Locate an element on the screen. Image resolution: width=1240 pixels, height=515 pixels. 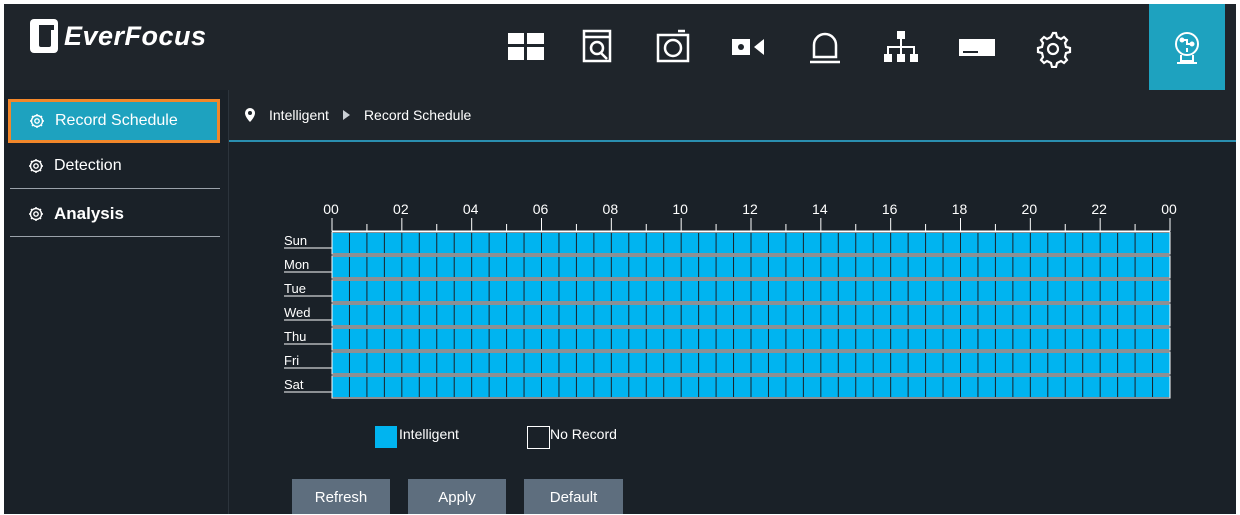
playback-icon is located at coordinates (597, 47).